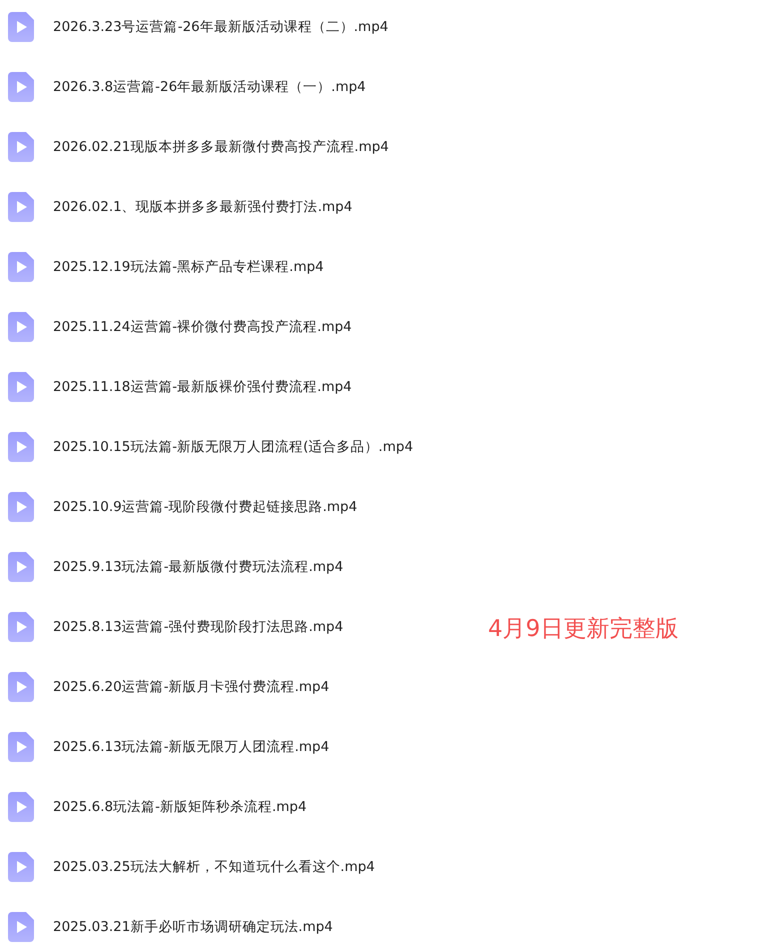  I want to click on file-name: 2025.10.15玩法篇-新版无限万人团流程(适合多品）.mp4, so click(233, 447).